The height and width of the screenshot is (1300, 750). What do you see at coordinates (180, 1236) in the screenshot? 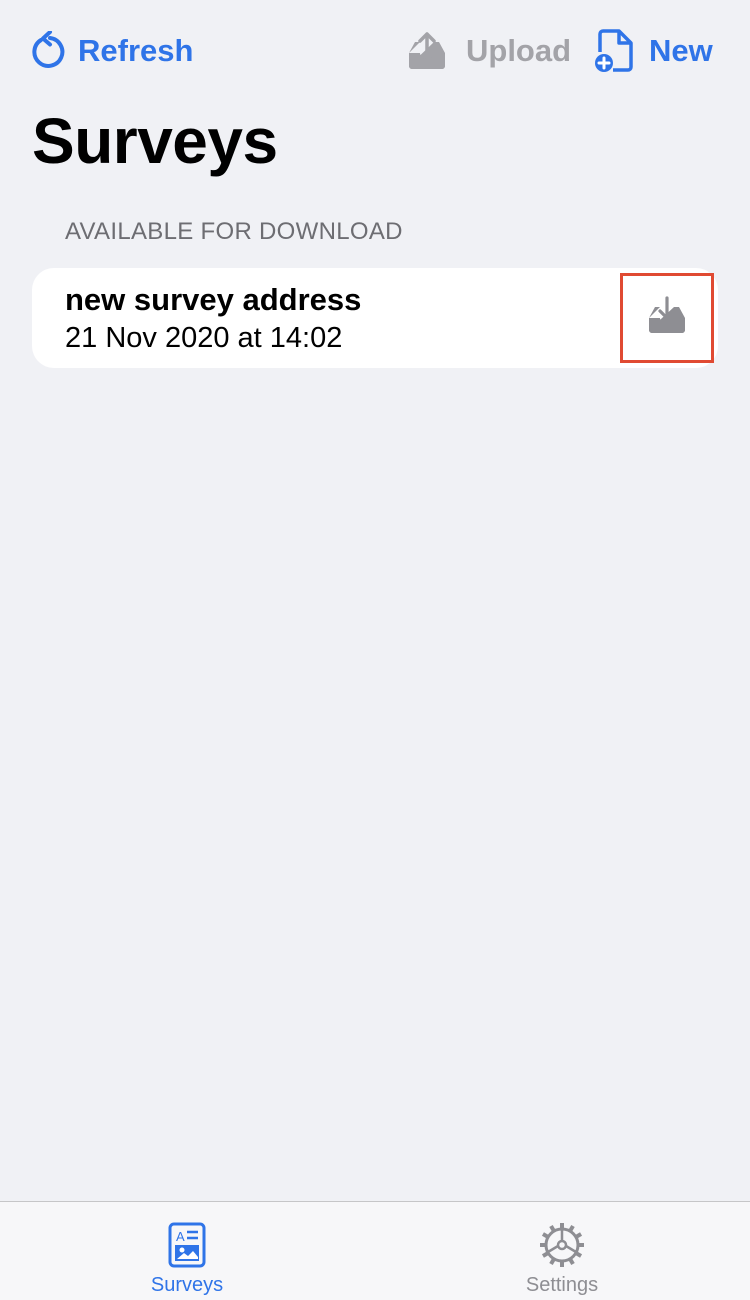
I see `svg-text: A` at bounding box center [180, 1236].